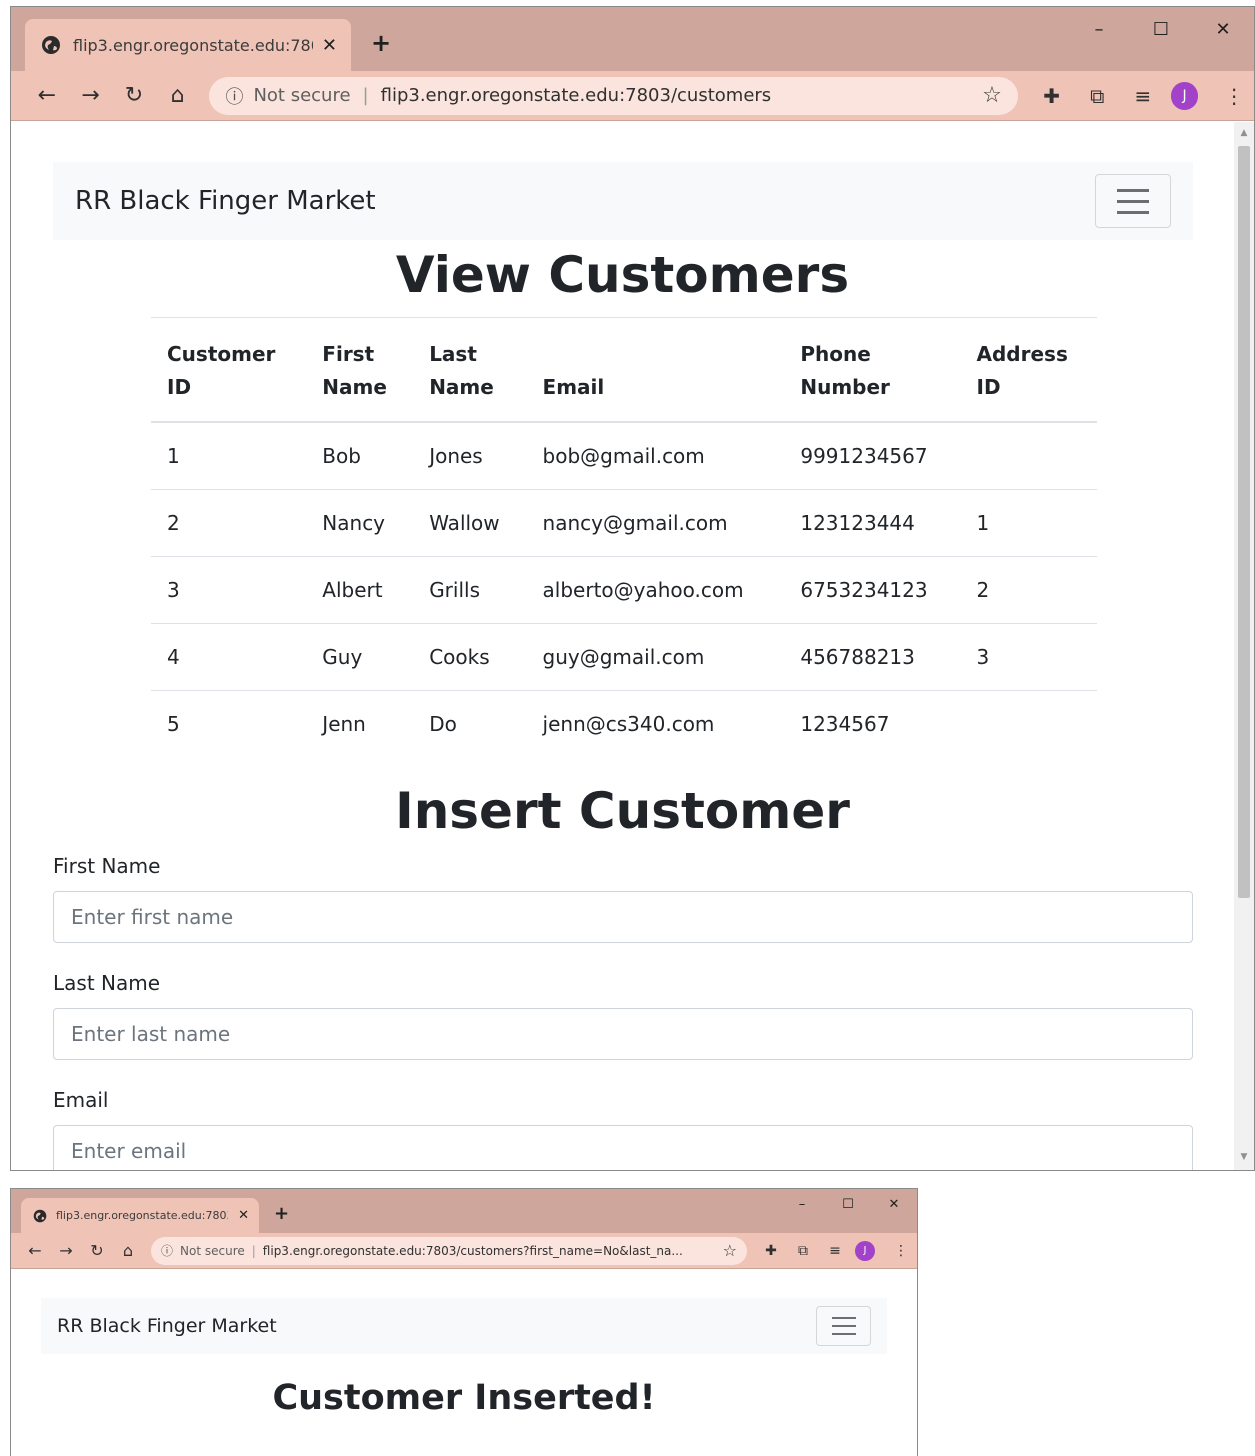 This screenshot has width=1255, height=1456. I want to click on first-name-group: First Name, so click(623, 898).